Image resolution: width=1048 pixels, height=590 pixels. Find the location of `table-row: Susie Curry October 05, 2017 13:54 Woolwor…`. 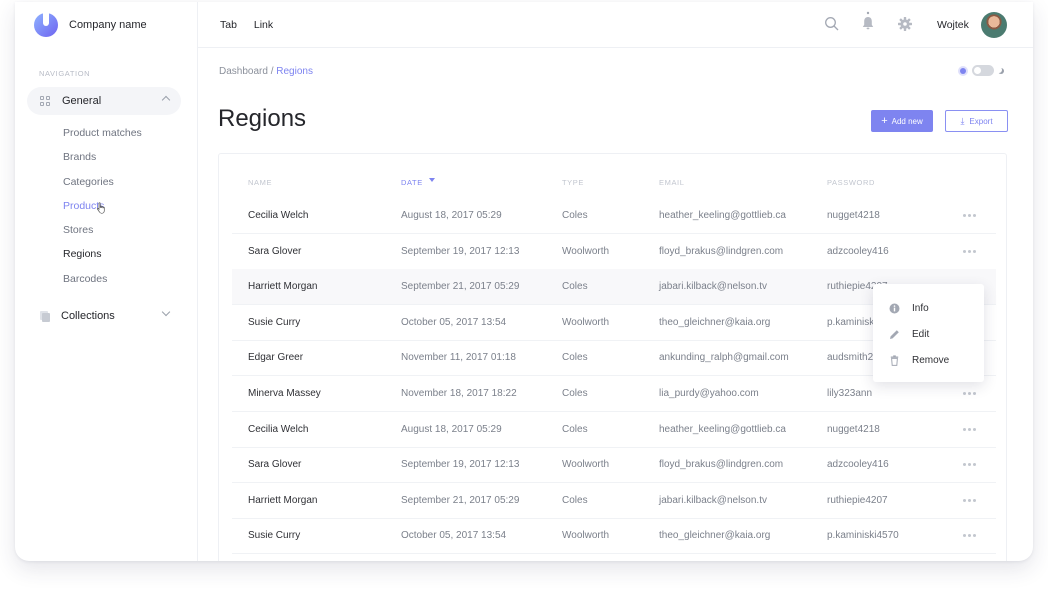

table-row: Susie Curry October 05, 2017 13:54 Woolwor… is located at coordinates (614, 536).